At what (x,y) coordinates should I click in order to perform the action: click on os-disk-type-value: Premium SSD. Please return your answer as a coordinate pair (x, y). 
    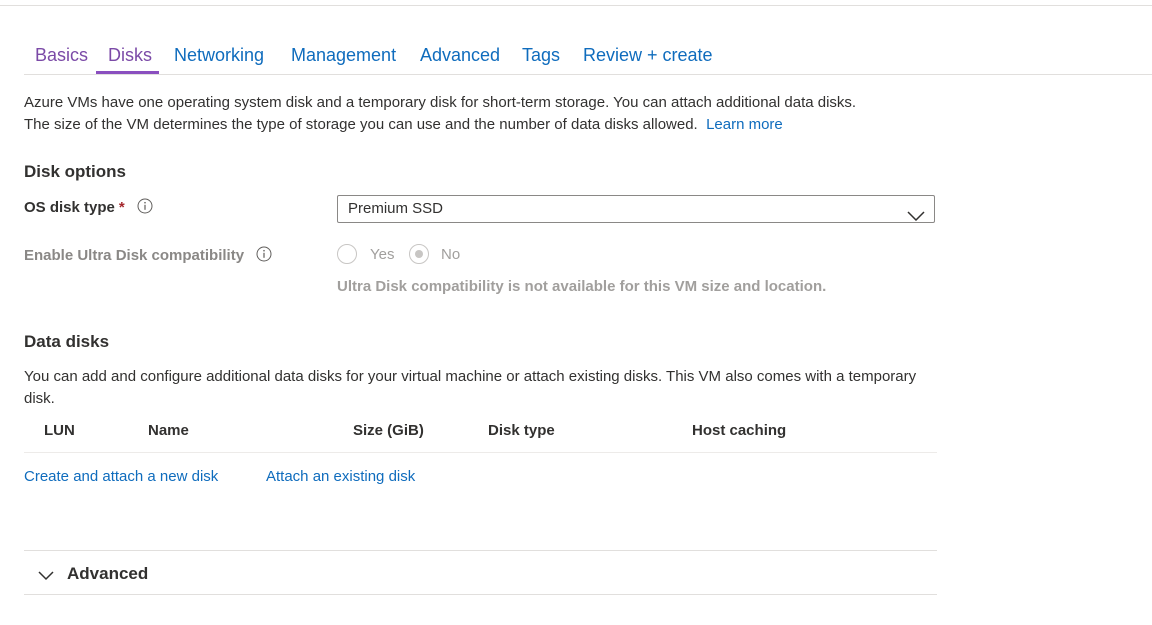
    Looking at the image, I should click on (396, 208).